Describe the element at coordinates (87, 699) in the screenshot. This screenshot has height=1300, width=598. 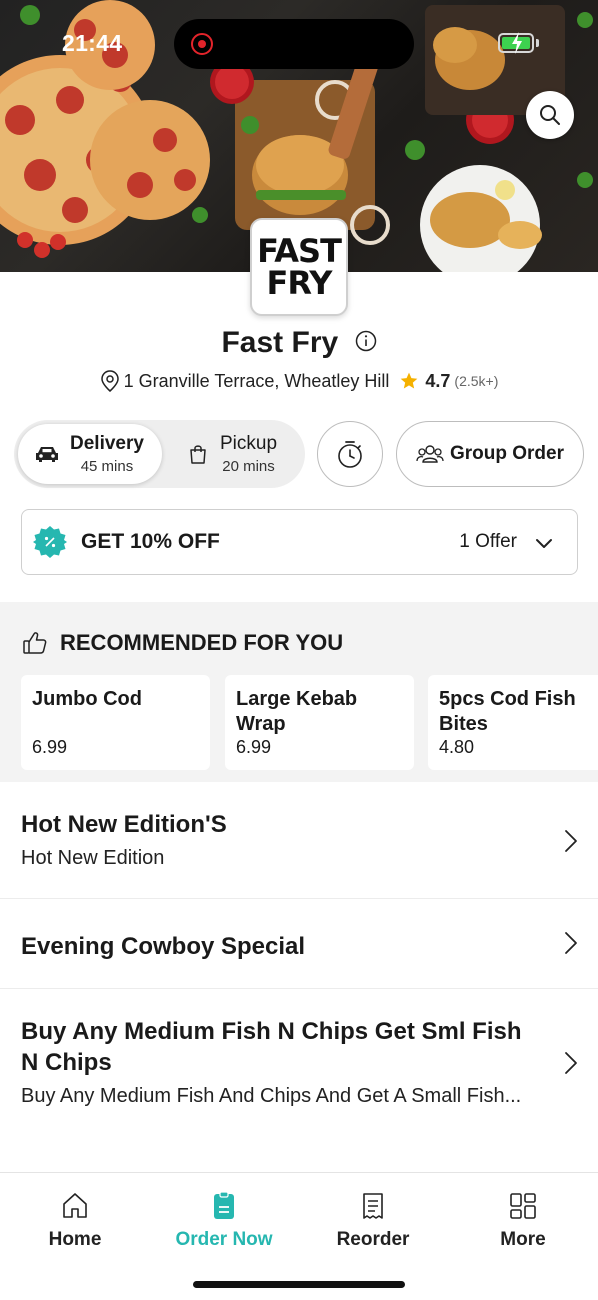
I see `item-name: Jumbo Cod` at that location.